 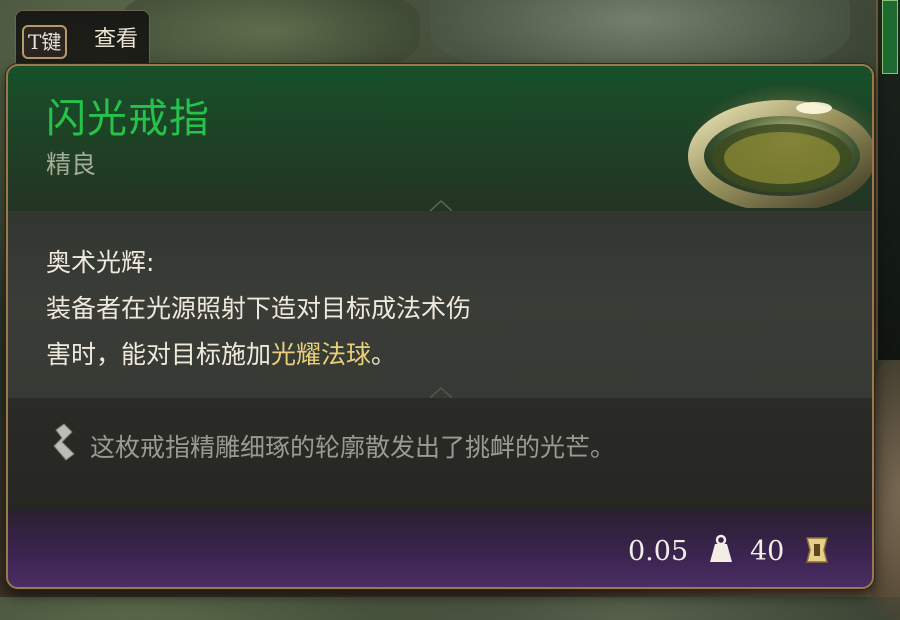 I want to click on weight-value: 0.05, so click(x=658, y=551).